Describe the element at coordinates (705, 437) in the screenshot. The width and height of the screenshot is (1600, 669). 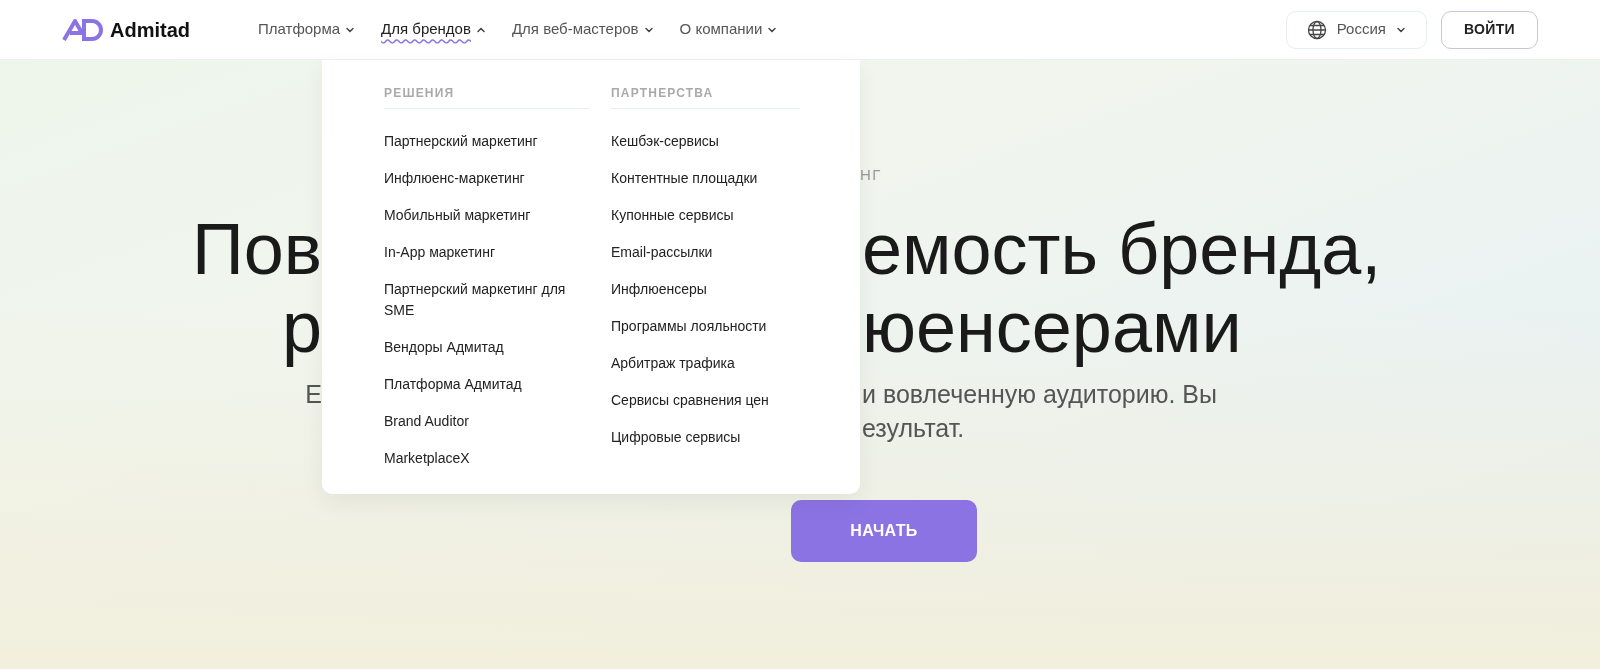
I see `menu-link: Цифровые сервисы` at that location.